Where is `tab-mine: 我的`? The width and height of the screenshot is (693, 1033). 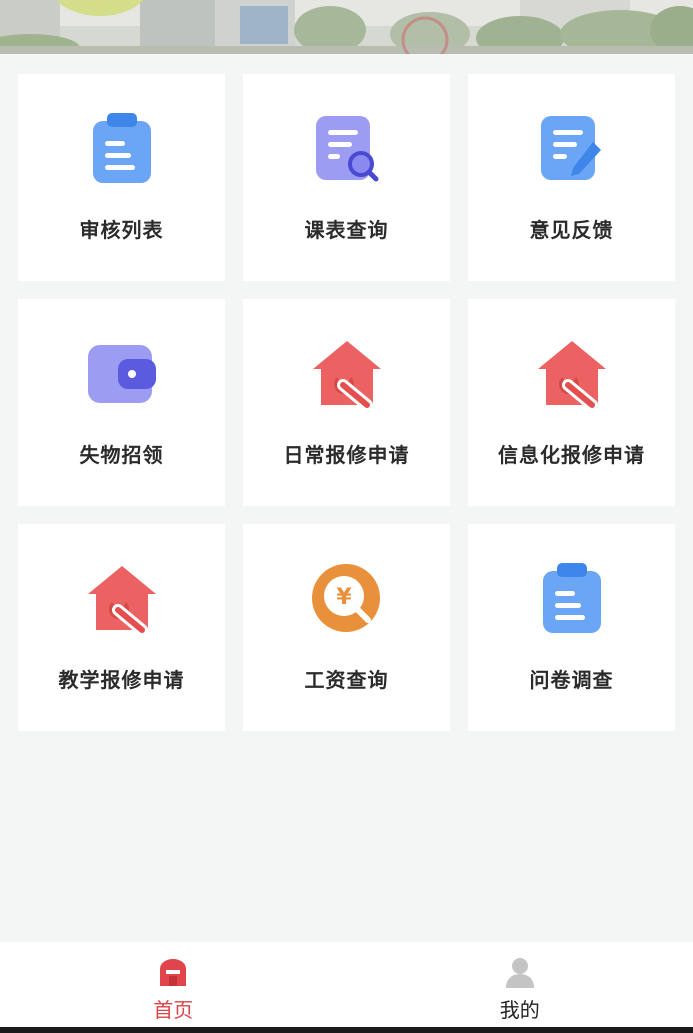 tab-mine: 我的 is located at coordinates (520, 984).